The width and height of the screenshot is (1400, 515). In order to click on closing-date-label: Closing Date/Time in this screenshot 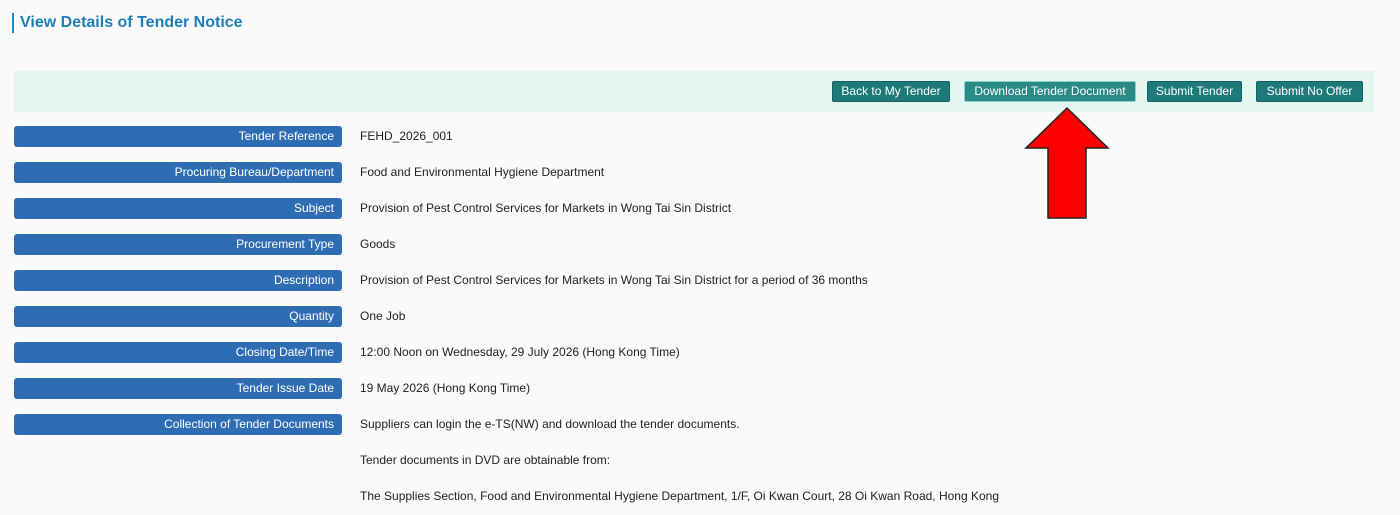, I will do `click(178, 352)`.